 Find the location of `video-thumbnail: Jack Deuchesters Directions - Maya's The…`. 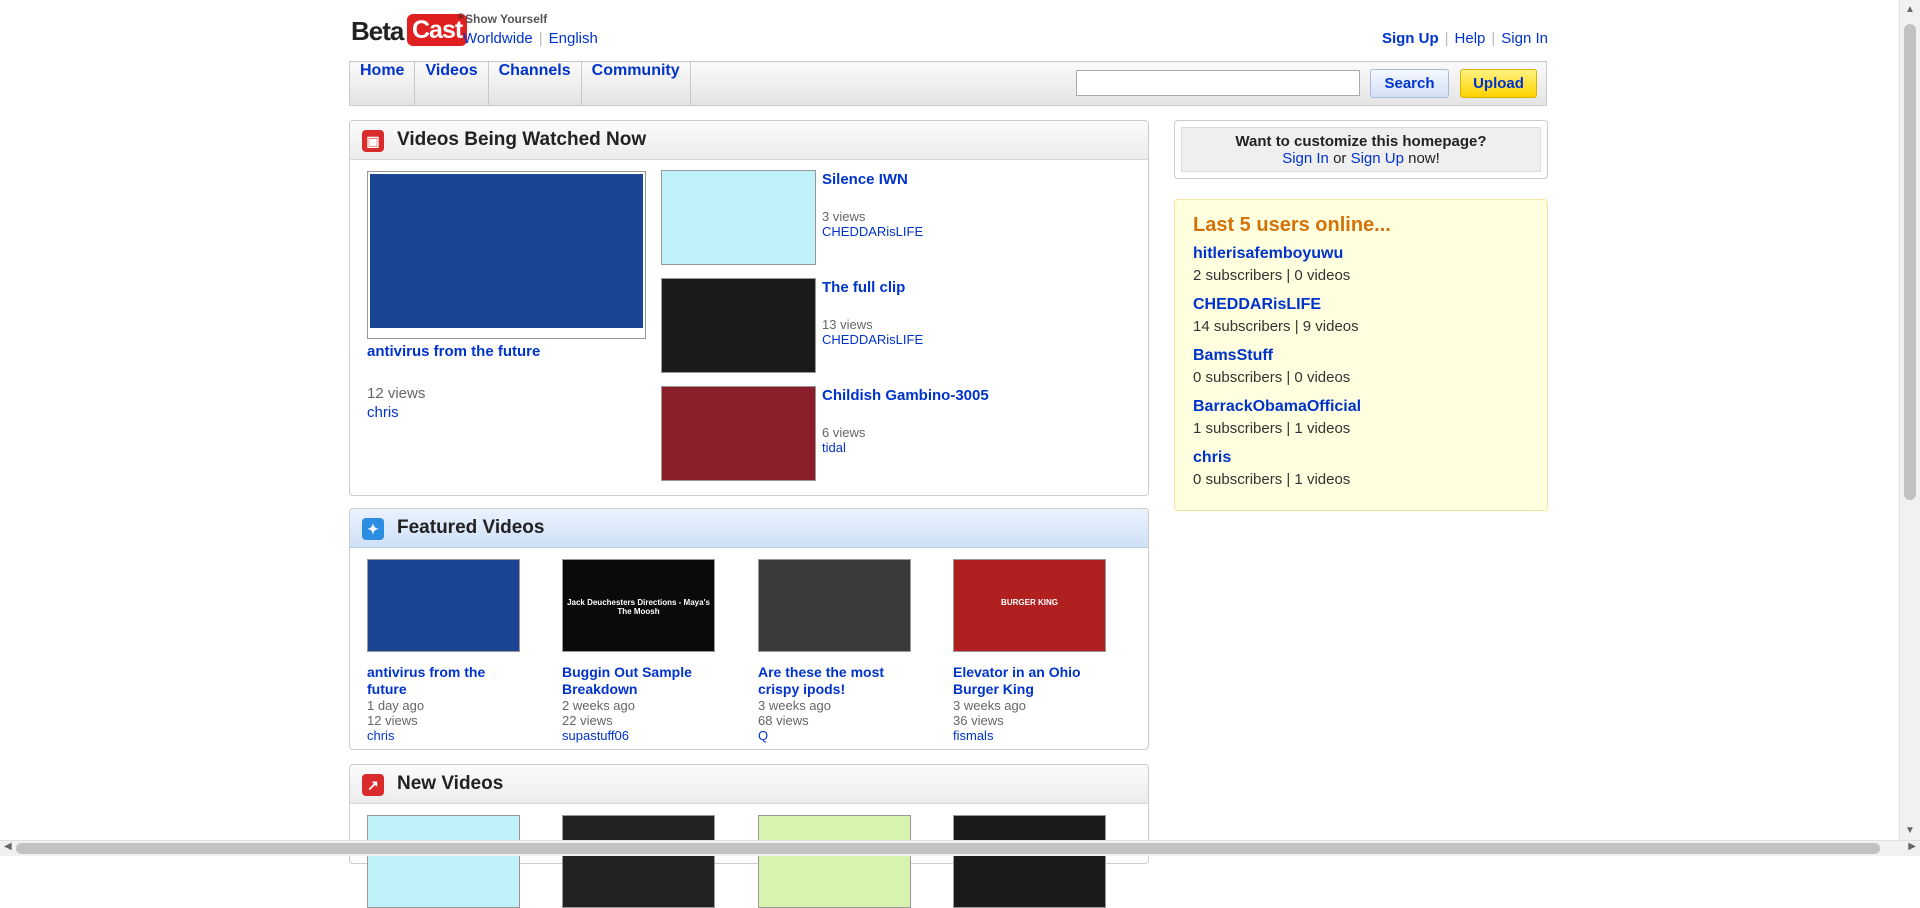

video-thumbnail: Jack Deuchesters Directions - Maya's The… is located at coordinates (638, 605).